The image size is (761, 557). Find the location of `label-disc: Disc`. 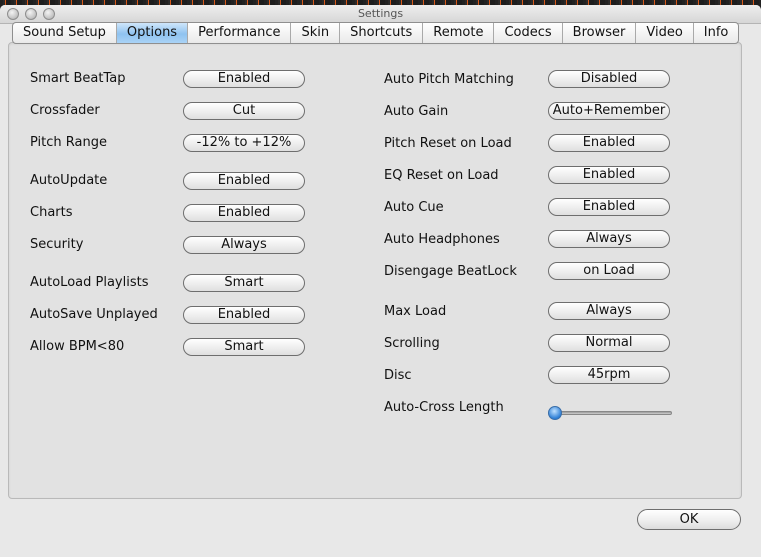

label-disc: Disc is located at coordinates (398, 375).